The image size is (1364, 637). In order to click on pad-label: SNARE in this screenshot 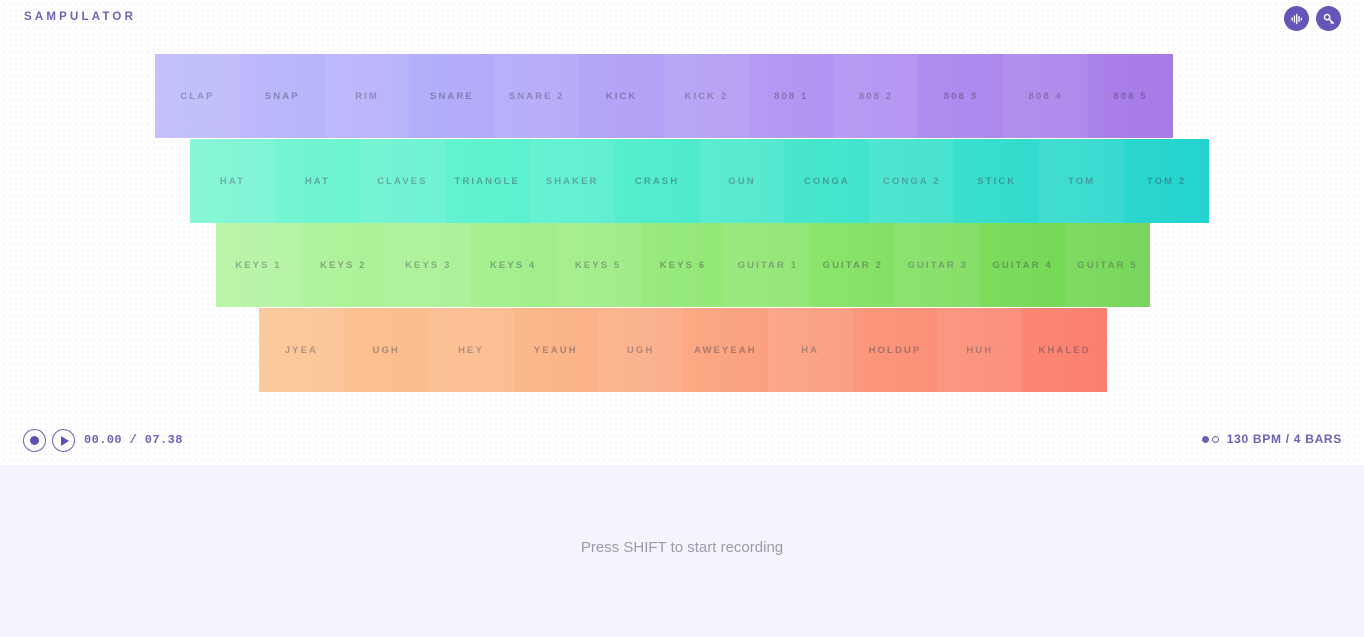, I will do `click(452, 96)`.